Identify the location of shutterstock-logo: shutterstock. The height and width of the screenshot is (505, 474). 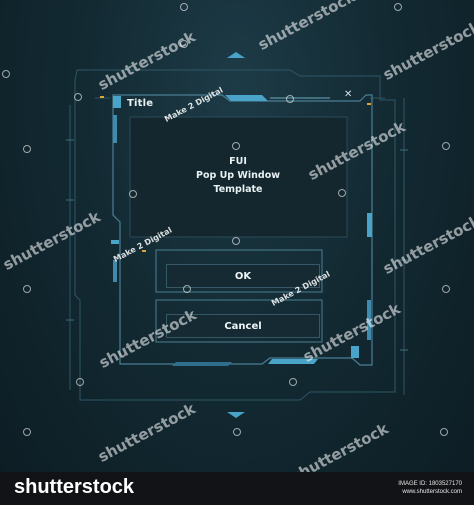
(74, 487).